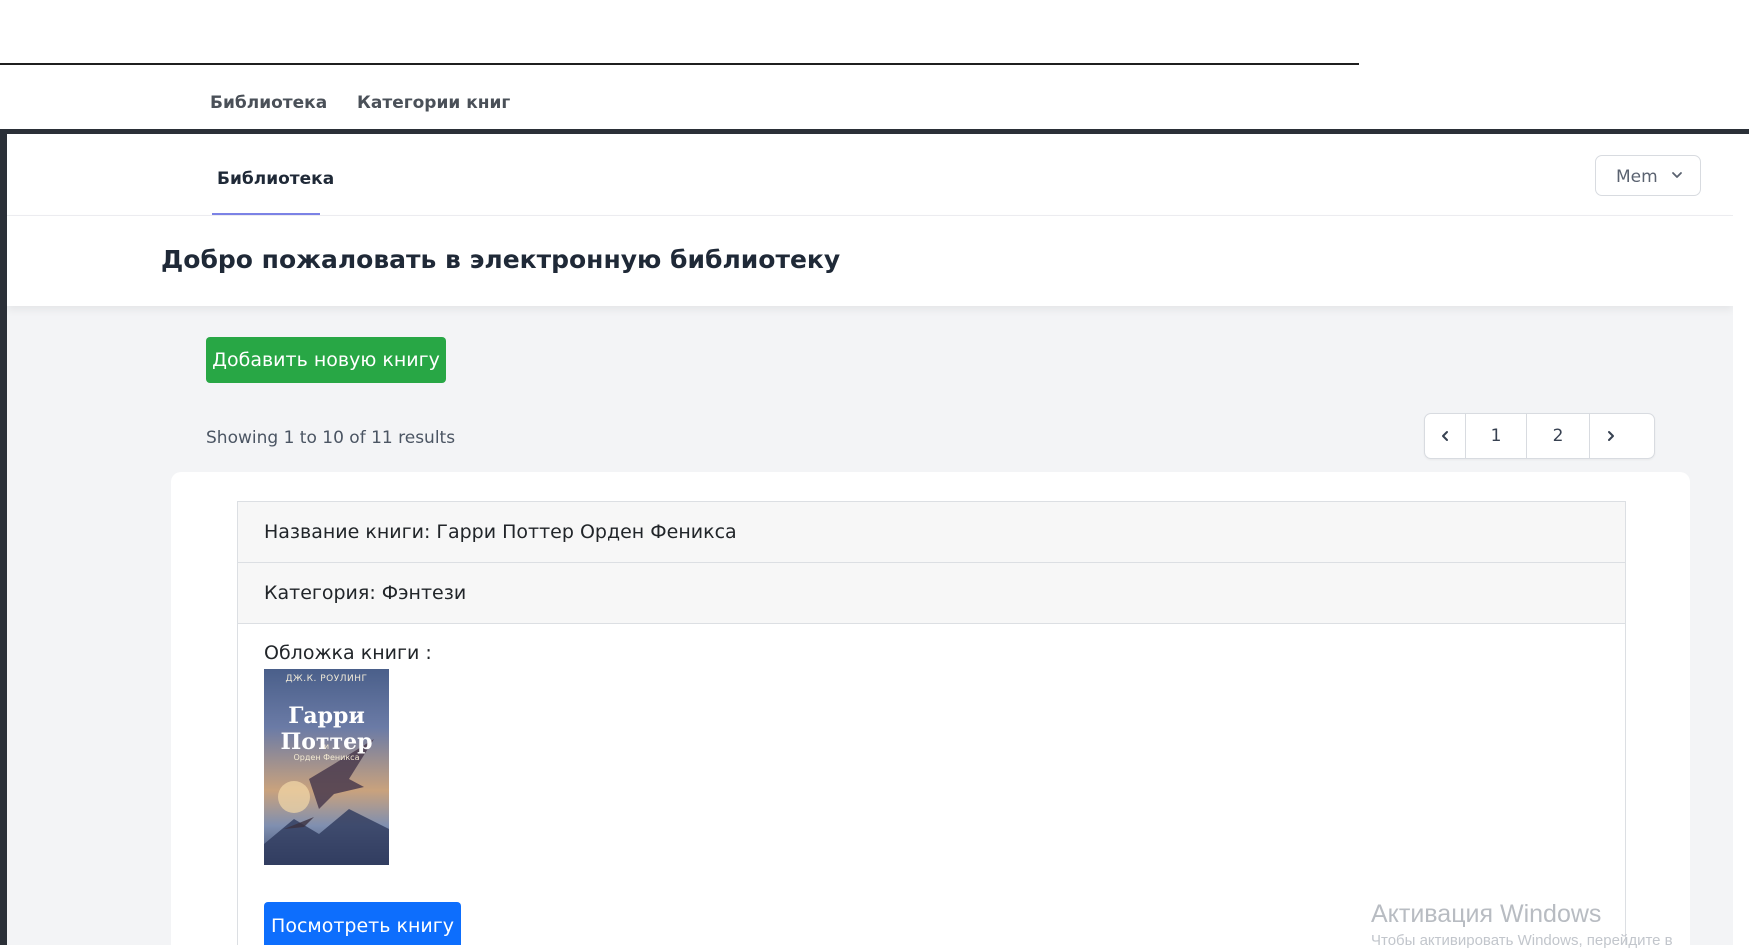 The width and height of the screenshot is (1749, 949). I want to click on results-summary: Showing 1 to 10 of 11 results, so click(331, 438).